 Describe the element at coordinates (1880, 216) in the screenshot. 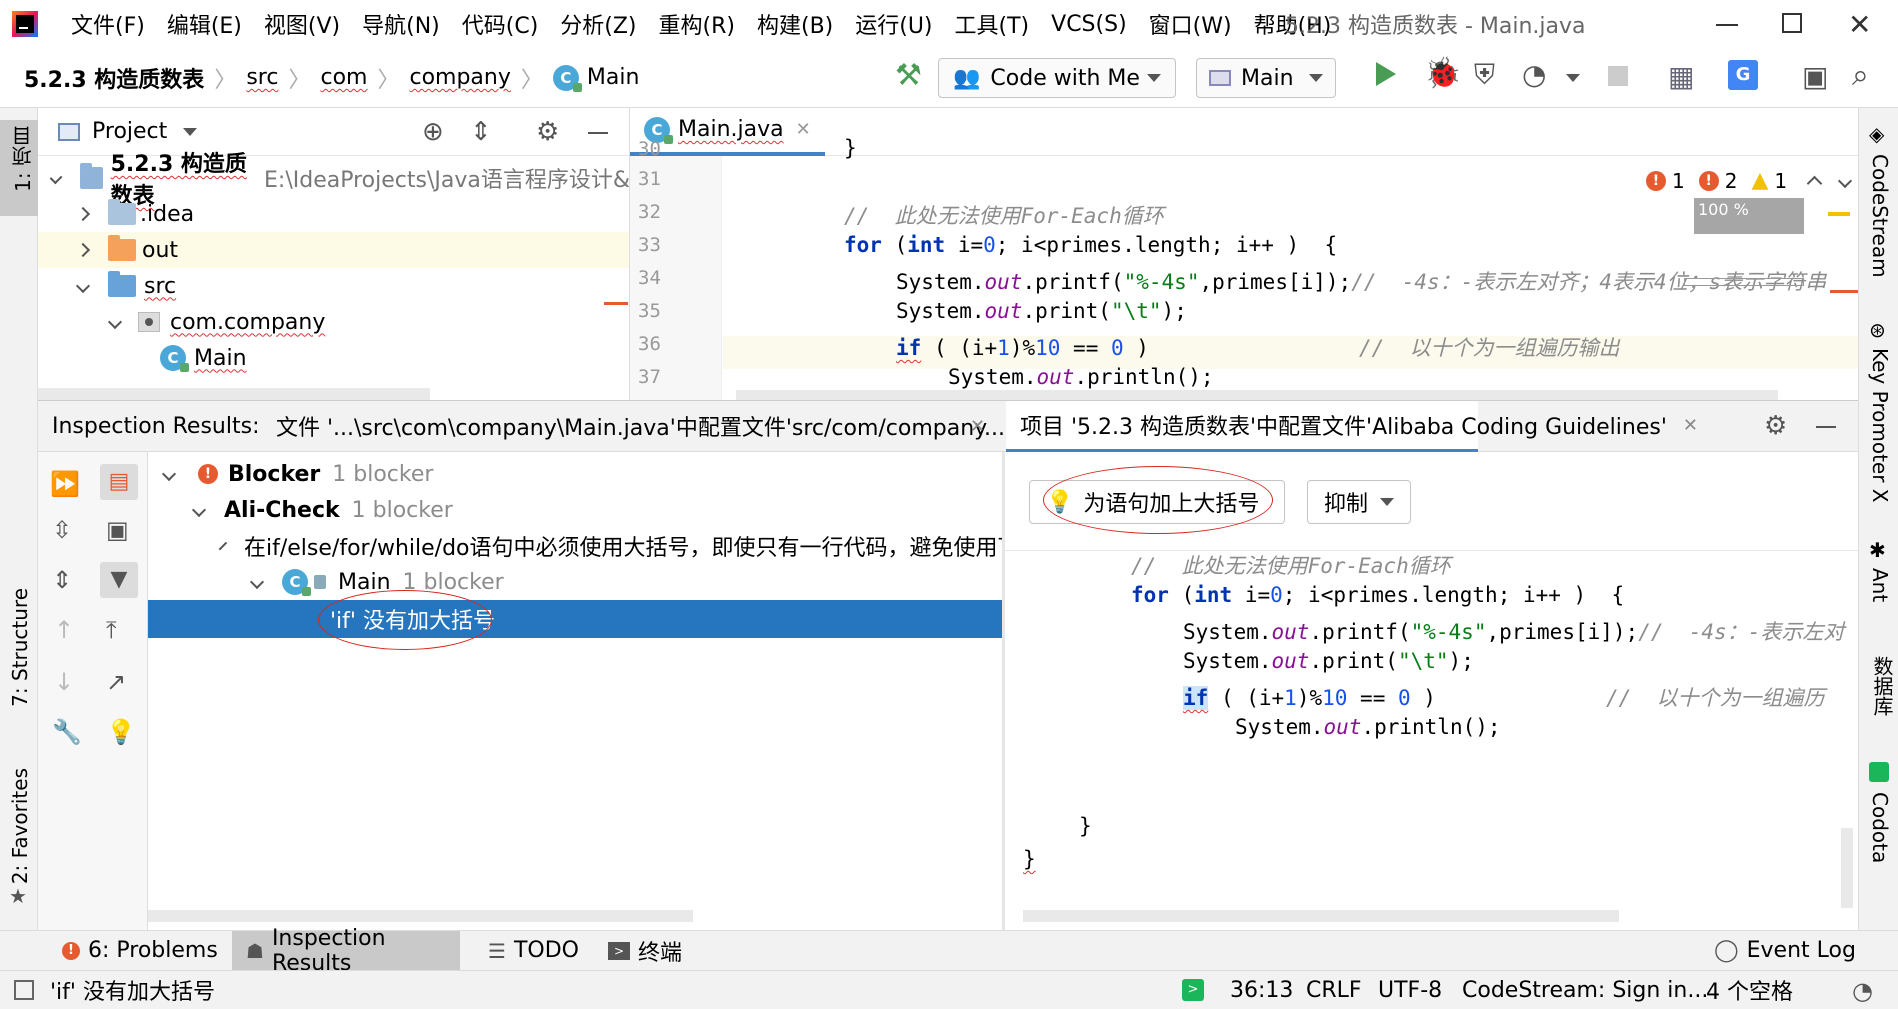

I see `tab-codestream: CodeStream` at that location.